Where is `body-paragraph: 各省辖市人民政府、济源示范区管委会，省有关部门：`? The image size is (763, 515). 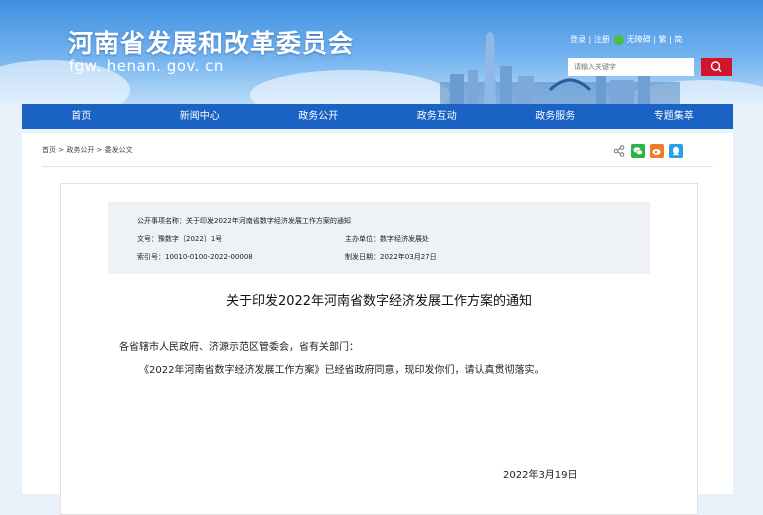
body-paragraph: 各省辖市人民政府、济源示范区管委会，省有关部门： is located at coordinates (239, 347).